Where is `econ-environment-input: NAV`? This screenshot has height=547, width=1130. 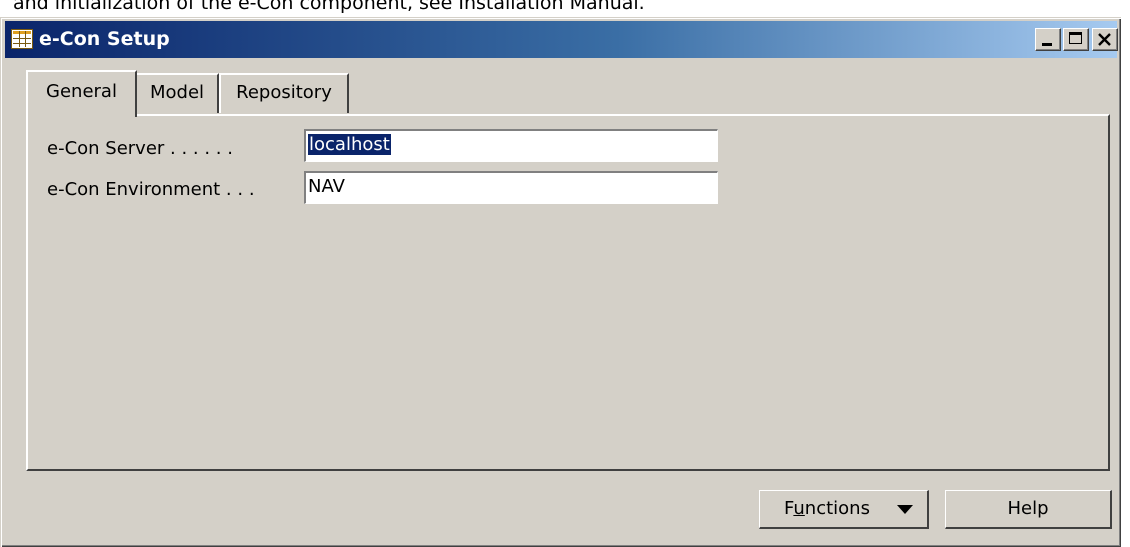 econ-environment-input: NAV is located at coordinates (511, 187).